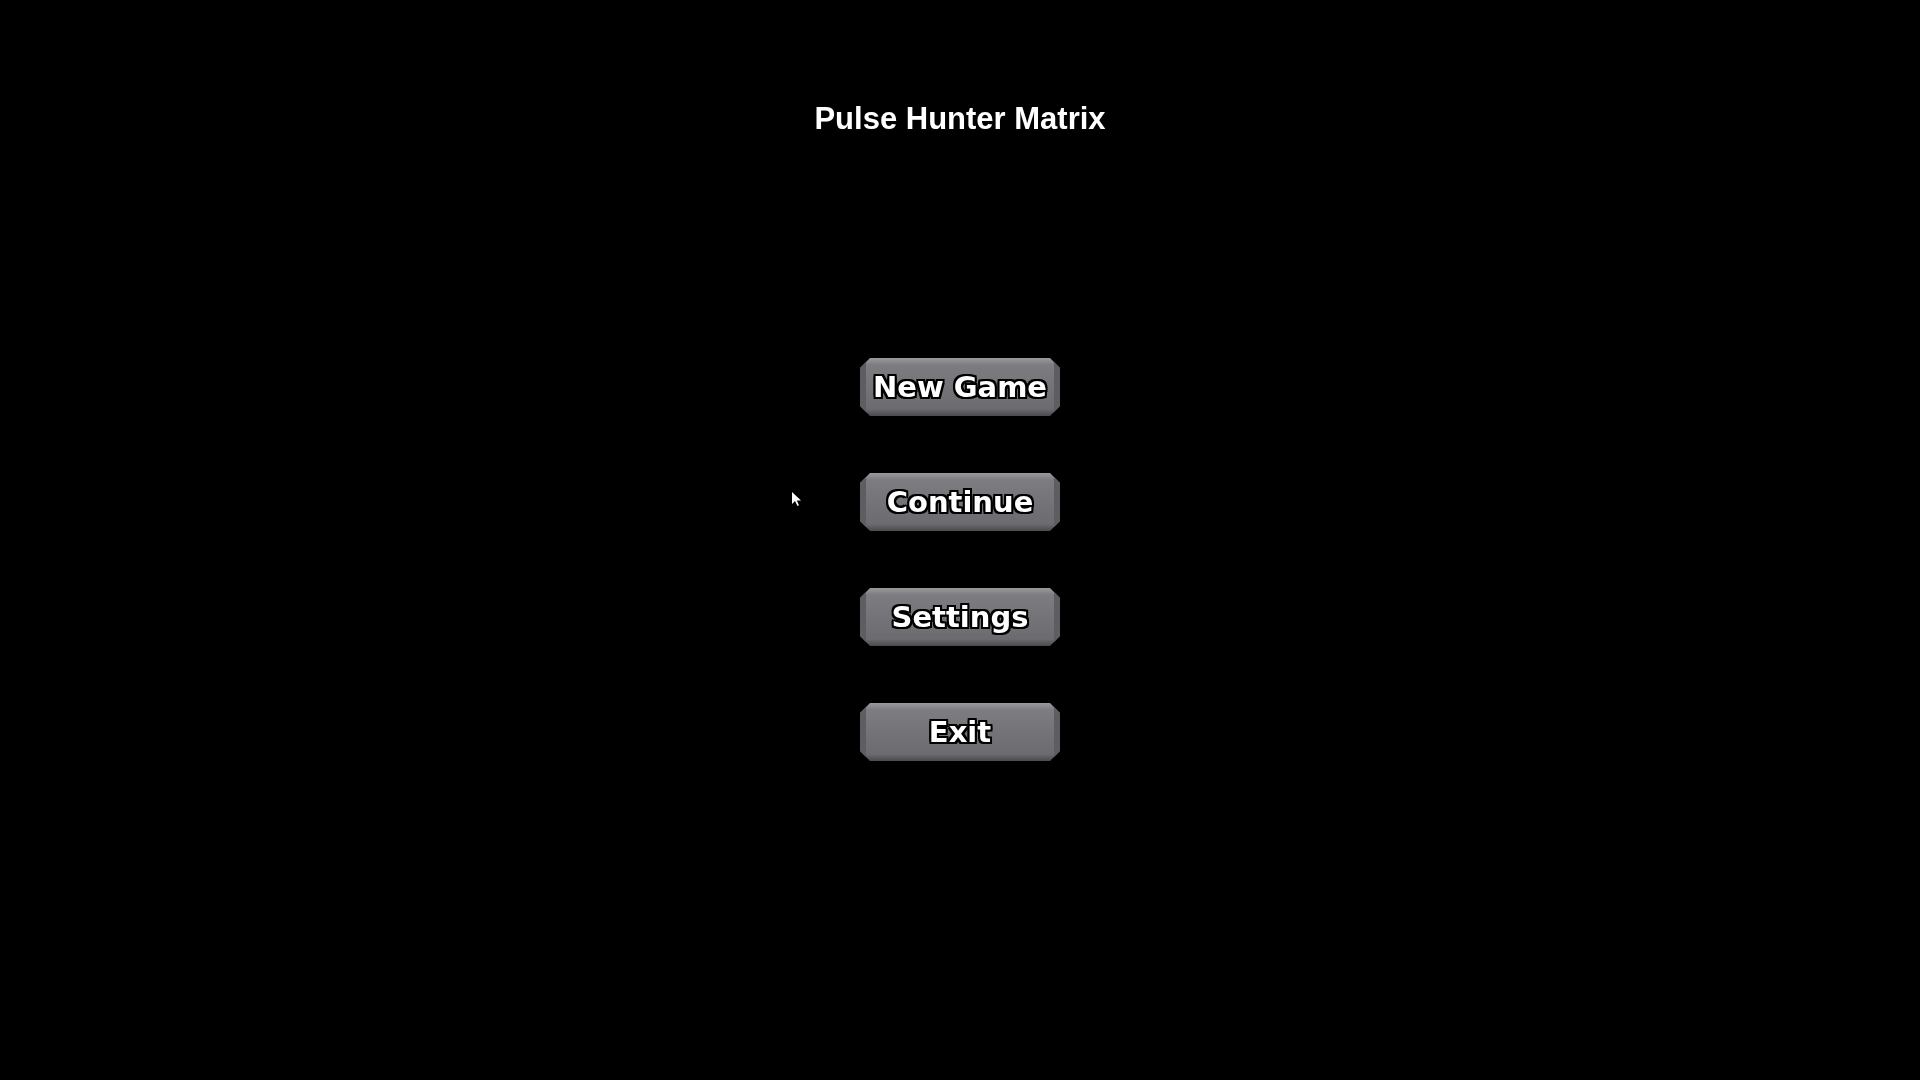 The height and width of the screenshot is (1080, 1920). I want to click on menu-button: New Game, so click(960, 387).